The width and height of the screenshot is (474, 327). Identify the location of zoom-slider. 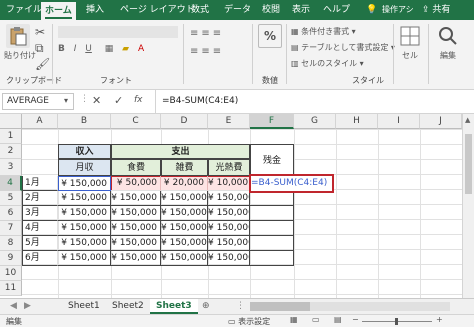
(397, 321).